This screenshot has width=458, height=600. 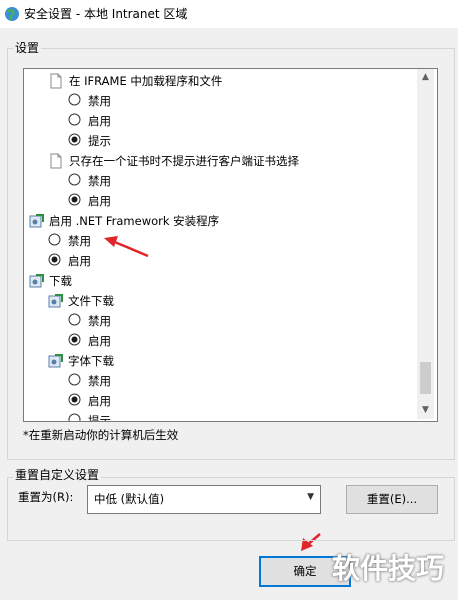 I want to click on scroll-thumb, so click(x=425, y=378).